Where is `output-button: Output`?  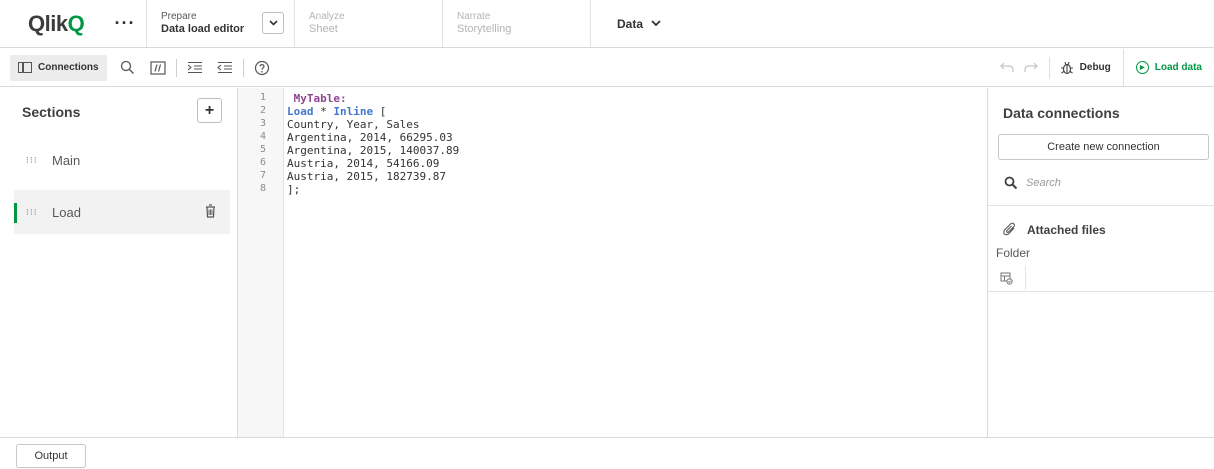 output-button: Output is located at coordinates (51, 456).